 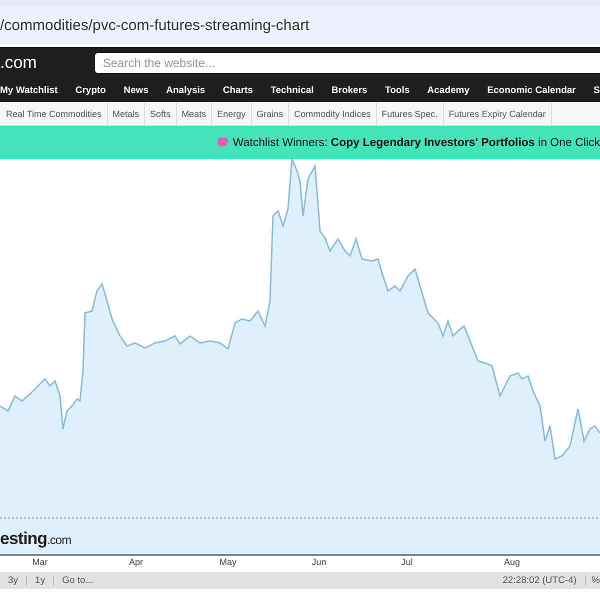 What do you see at coordinates (14, 580) in the screenshot?
I see `range-button: 3y` at bounding box center [14, 580].